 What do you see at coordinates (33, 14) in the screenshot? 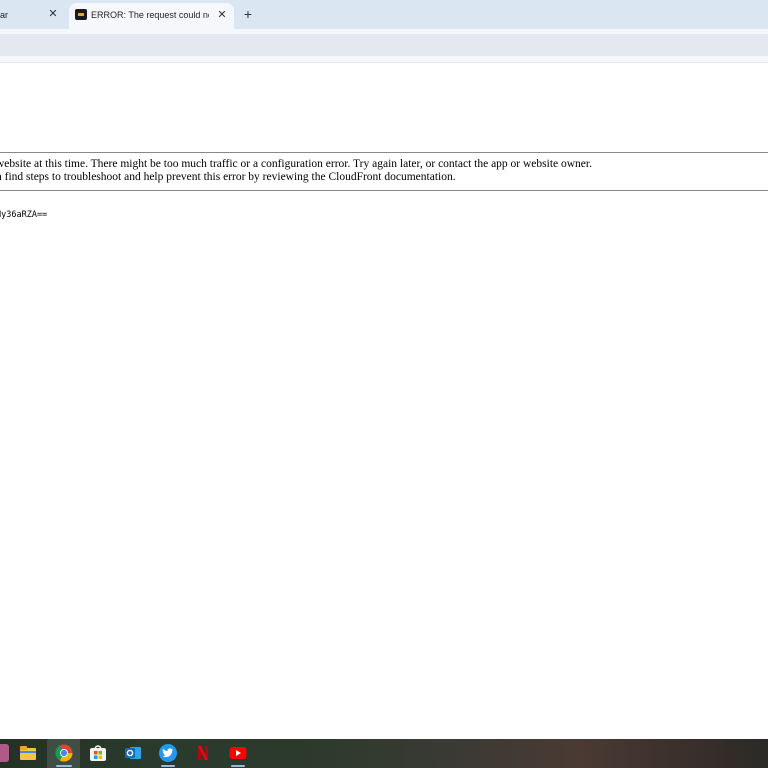
I see `tab-inactive: ar ✕` at bounding box center [33, 14].